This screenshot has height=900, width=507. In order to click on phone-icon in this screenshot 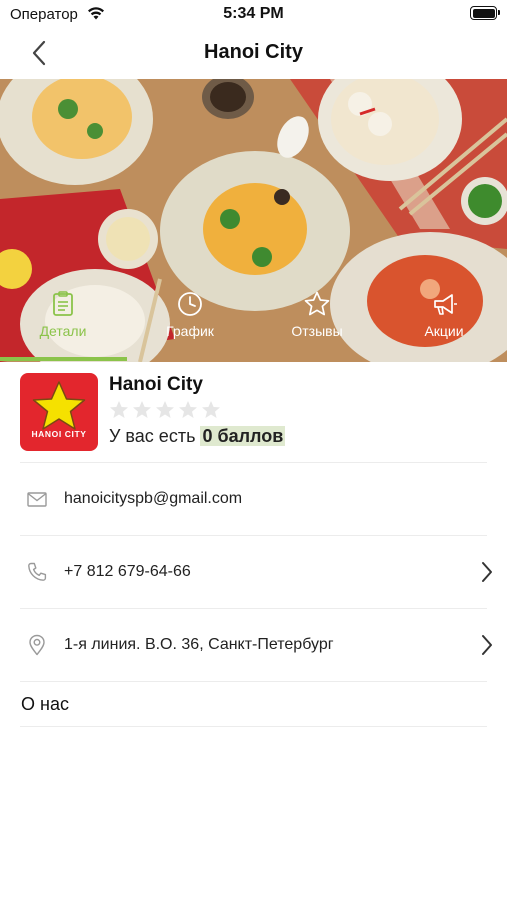, I will do `click(37, 571)`.